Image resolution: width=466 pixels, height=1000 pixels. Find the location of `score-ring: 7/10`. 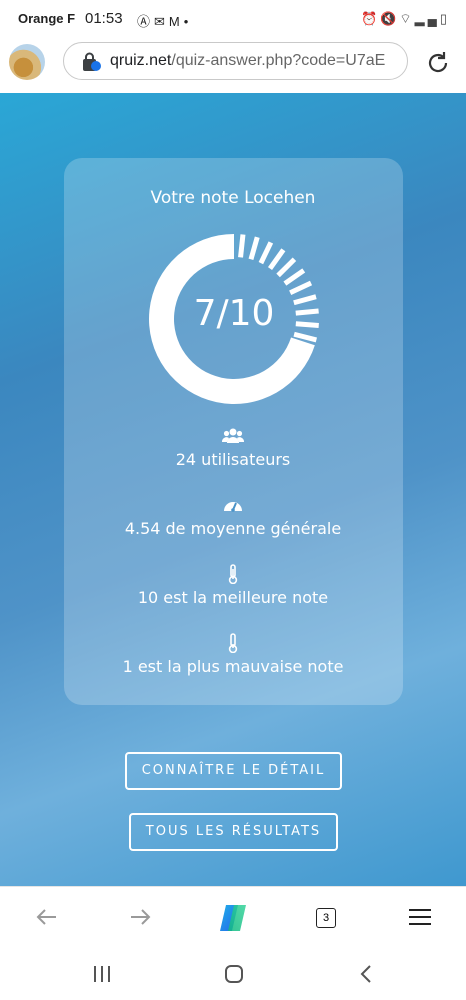

score-ring: 7/10 is located at coordinates (234, 319).